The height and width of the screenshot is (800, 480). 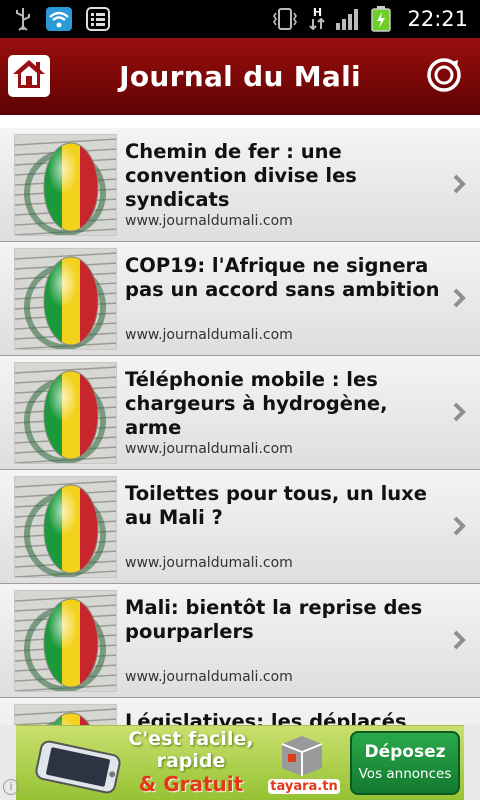 I want to click on battery-charging-icon, so click(x=381, y=19).